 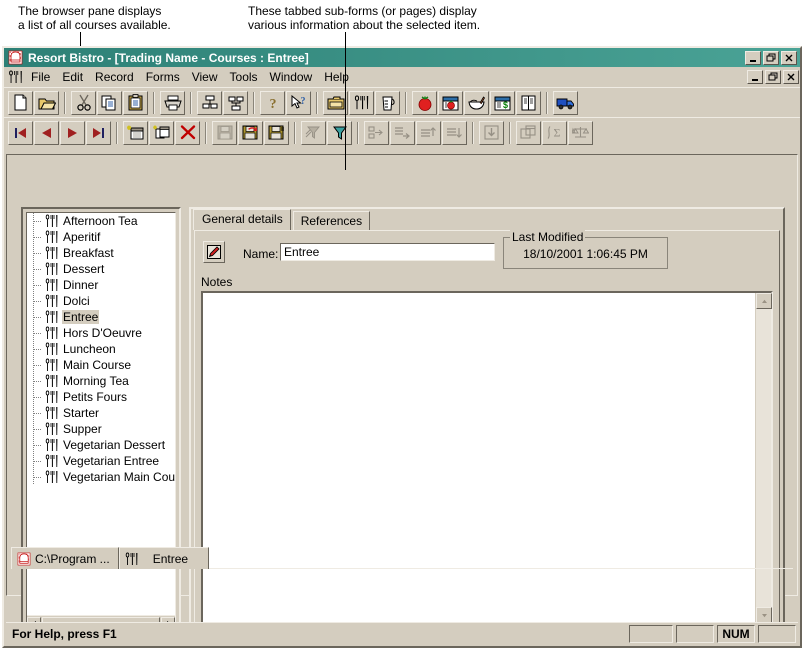 What do you see at coordinates (163, 77) in the screenshot?
I see `menu-forms: Forms` at bounding box center [163, 77].